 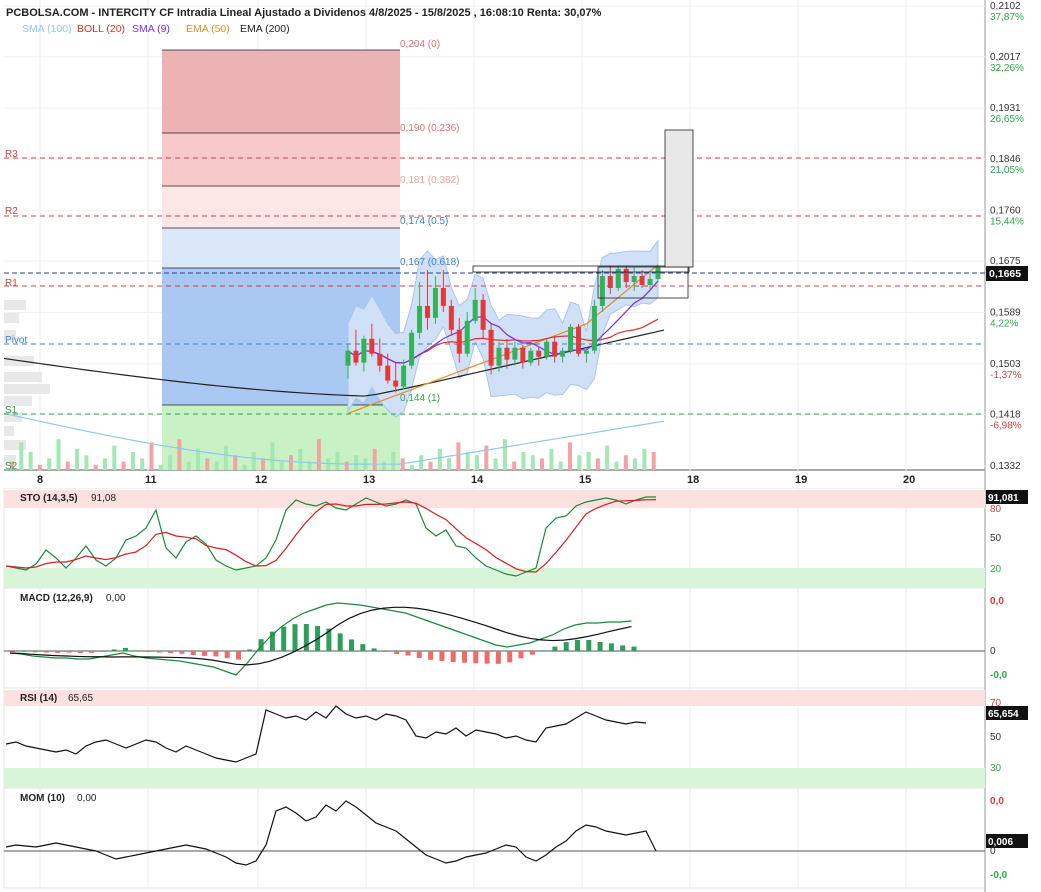 I want to click on x-tick-label: 18, so click(x=693, y=480).